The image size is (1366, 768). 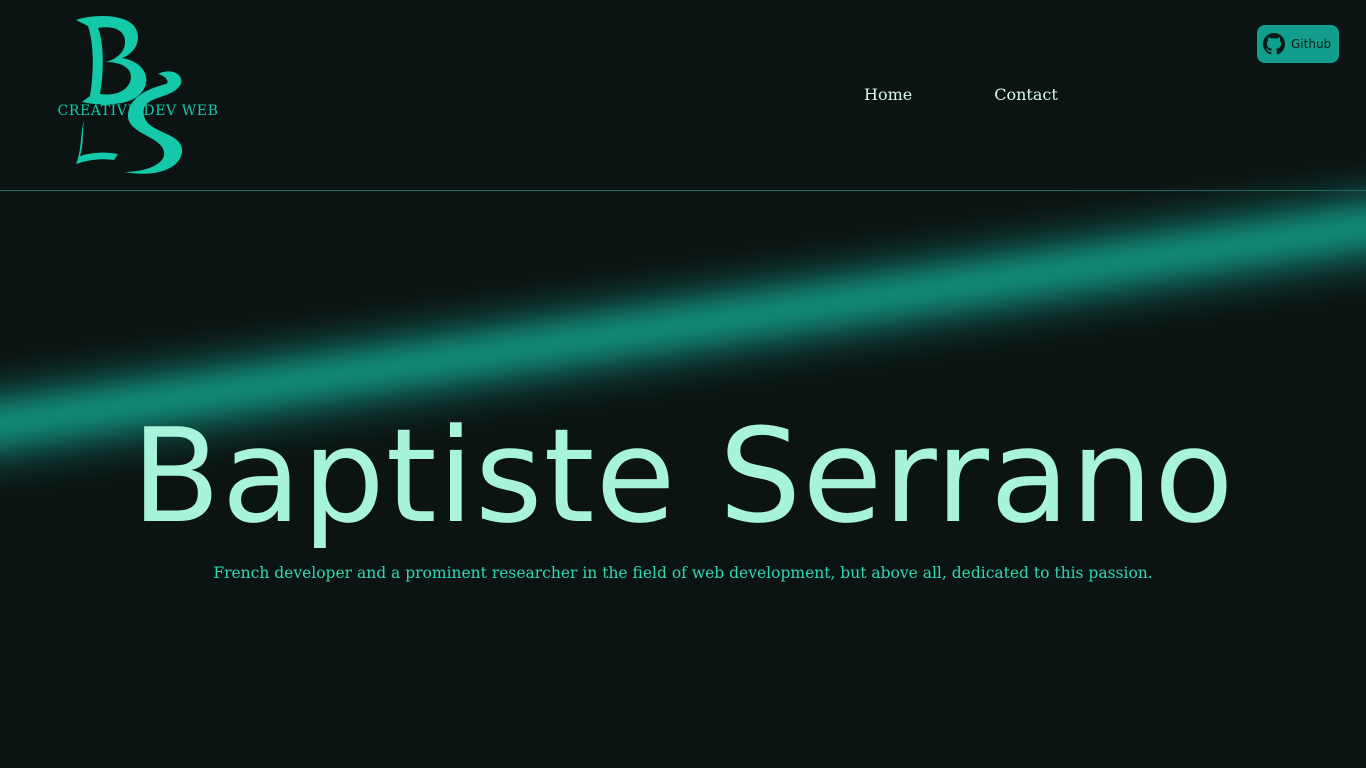 What do you see at coordinates (961, 95) in the screenshot?
I see `main-nav: Home Contact` at bounding box center [961, 95].